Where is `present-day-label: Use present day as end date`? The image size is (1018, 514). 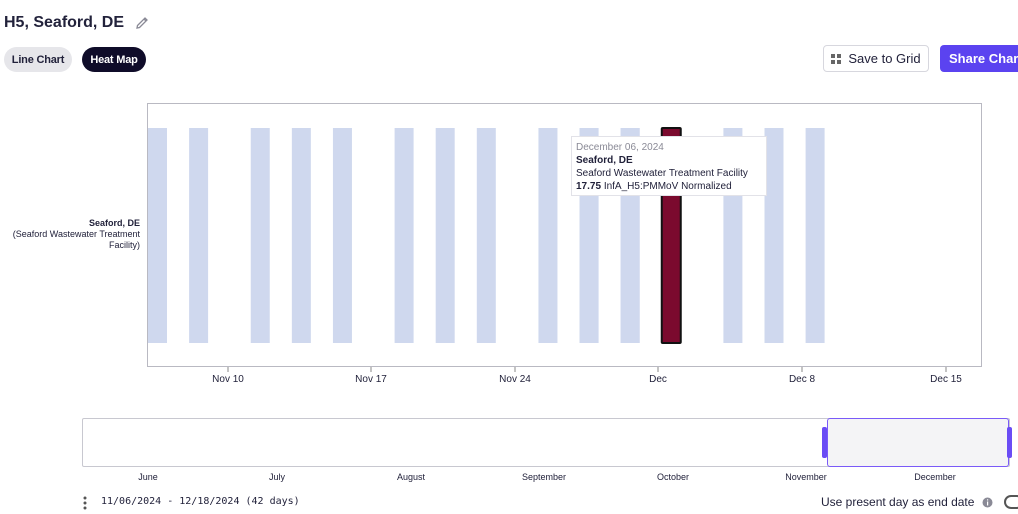 present-day-label: Use present day as end date is located at coordinates (898, 502).